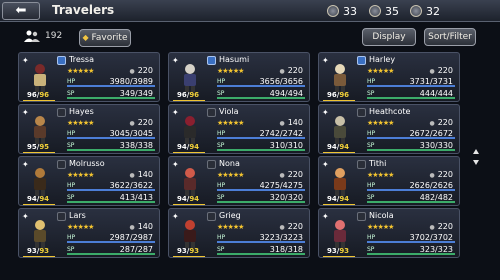  I want to click on display-button: Display, so click(389, 37).